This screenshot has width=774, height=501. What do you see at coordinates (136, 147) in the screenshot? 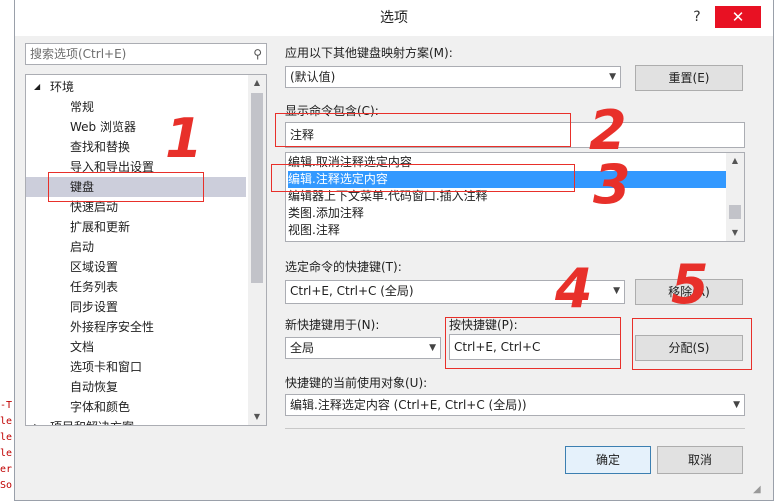
I see `tree-item: 查找和替换` at bounding box center [136, 147].